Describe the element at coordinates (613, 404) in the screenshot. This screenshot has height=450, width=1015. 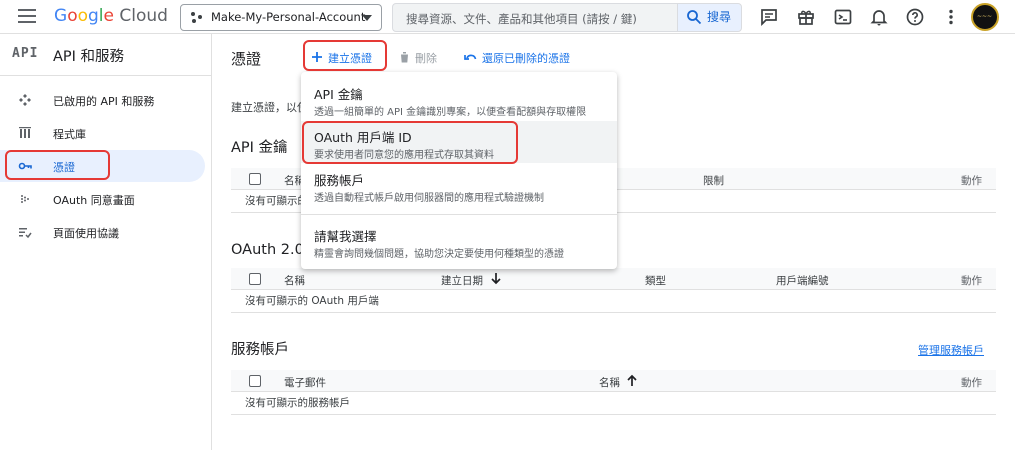
I see `service-accounts-empty-row: 沒有可顯示的服務帳戶` at that location.